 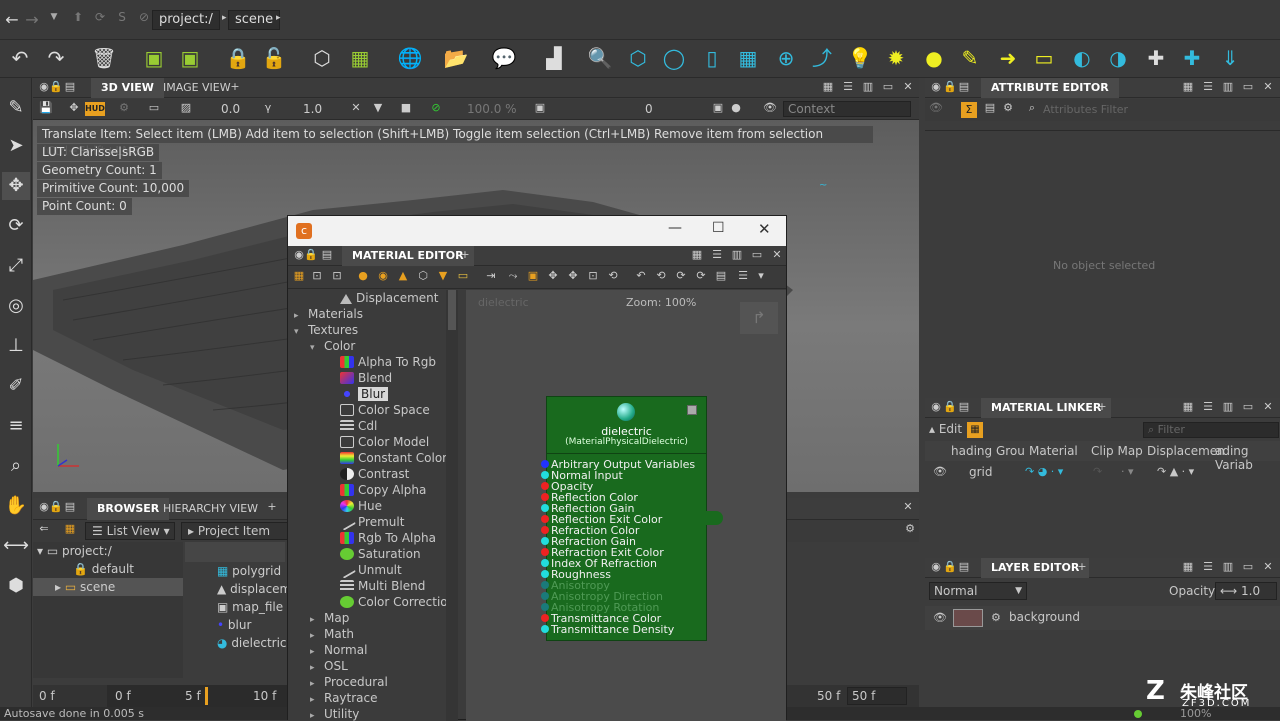 I want to click on attr-layout-rows-icon: ☰, so click(x=1208, y=87).